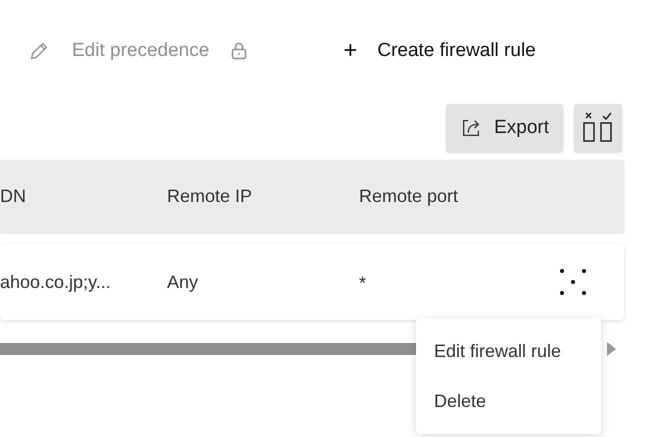  What do you see at coordinates (459, 196) in the screenshot?
I see `column-header: Remote port` at bounding box center [459, 196].